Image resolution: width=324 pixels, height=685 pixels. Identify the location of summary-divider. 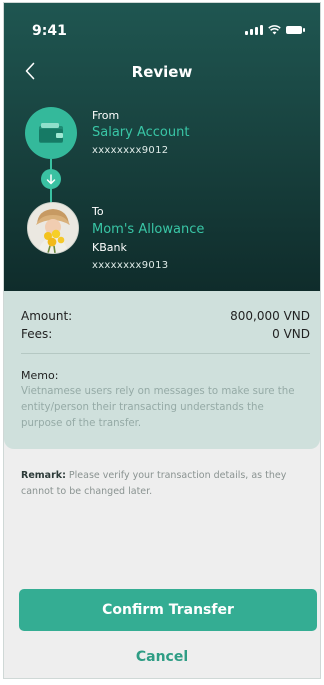
(165, 353).